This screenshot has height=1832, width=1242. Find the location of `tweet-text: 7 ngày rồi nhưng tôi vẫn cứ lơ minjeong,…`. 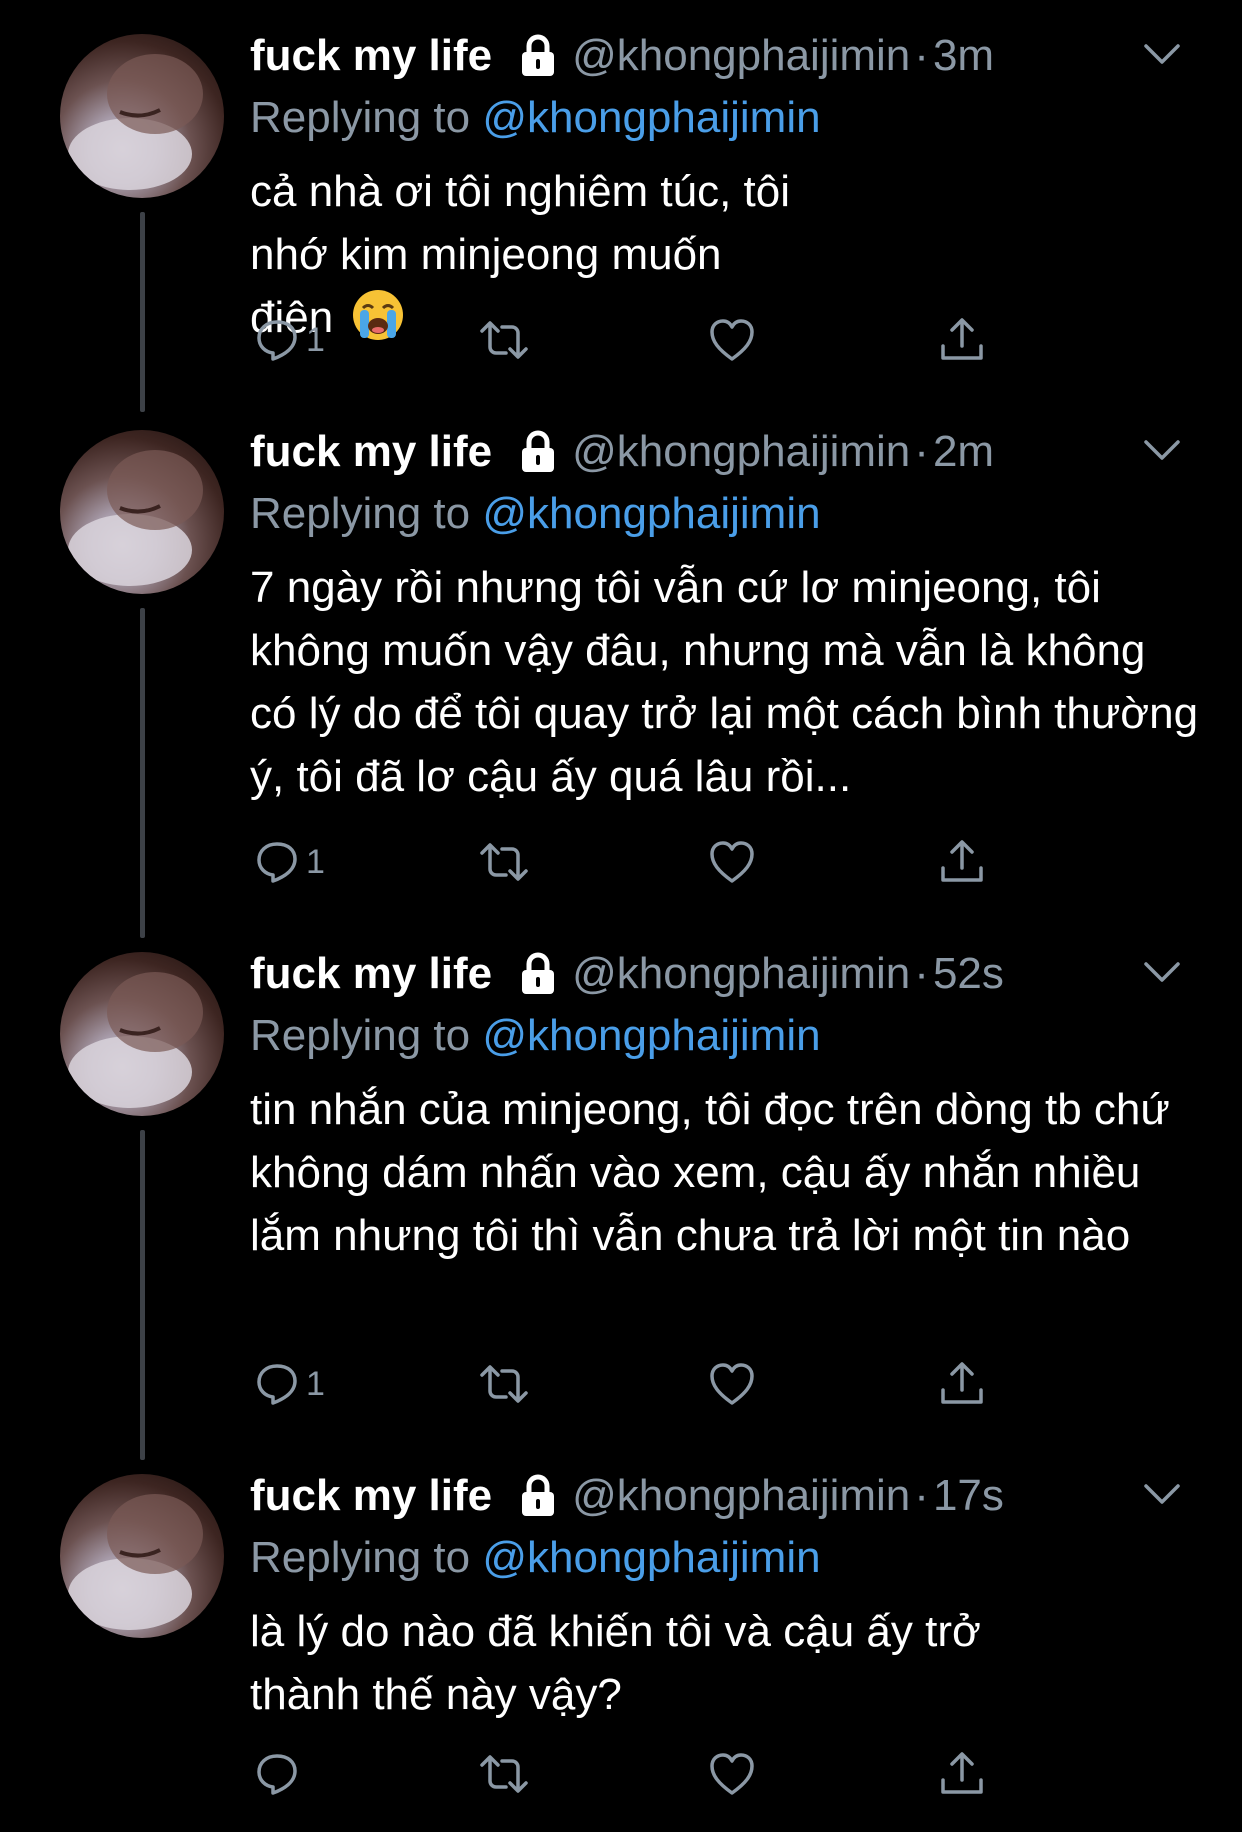

tweet-text: 7 ngày rồi nhưng tôi vẫn cứ lơ minjeong,… is located at coordinates (724, 682).